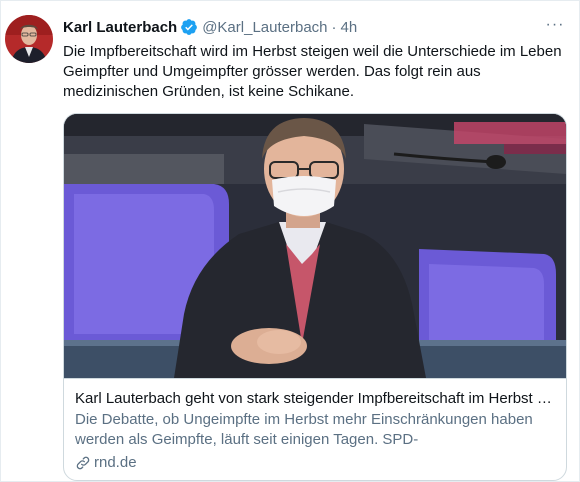  I want to click on tweet-timestamp: 4h, so click(349, 27).